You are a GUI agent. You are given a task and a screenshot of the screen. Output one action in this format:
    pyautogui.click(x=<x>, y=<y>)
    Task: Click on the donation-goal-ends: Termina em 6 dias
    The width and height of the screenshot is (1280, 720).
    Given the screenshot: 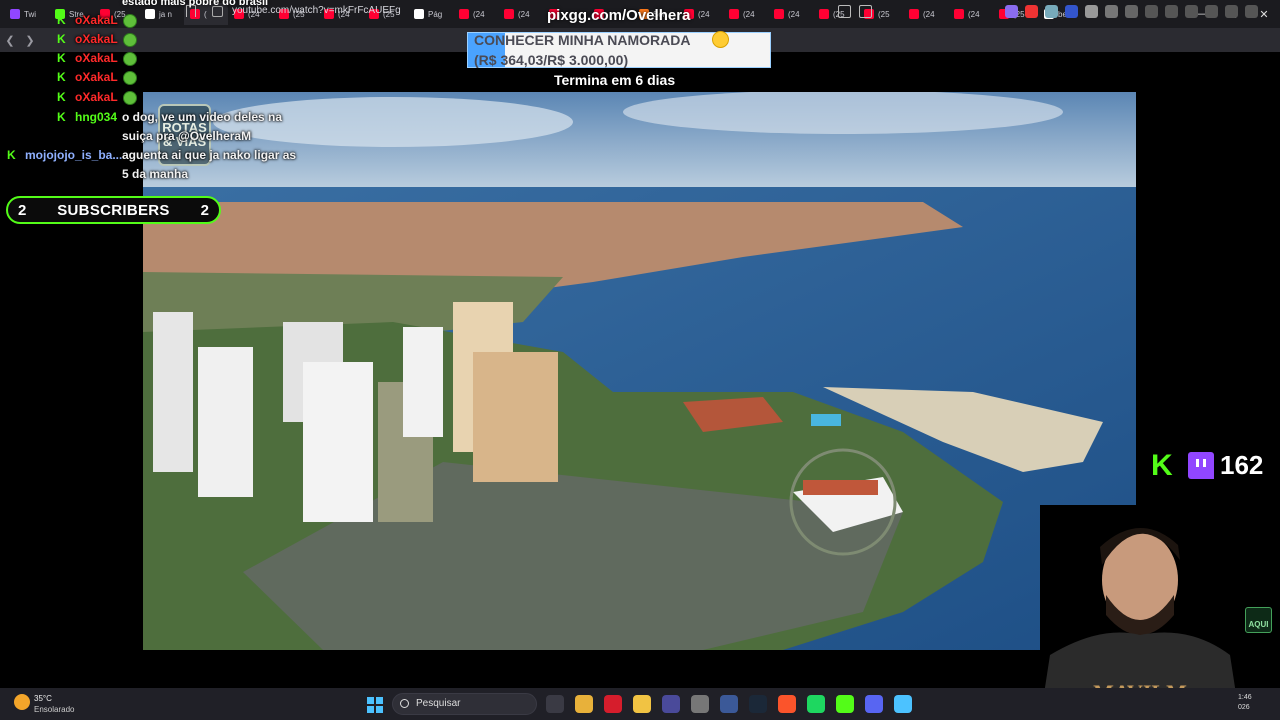 What is the action you would take?
    pyautogui.click(x=615, y=80)
    